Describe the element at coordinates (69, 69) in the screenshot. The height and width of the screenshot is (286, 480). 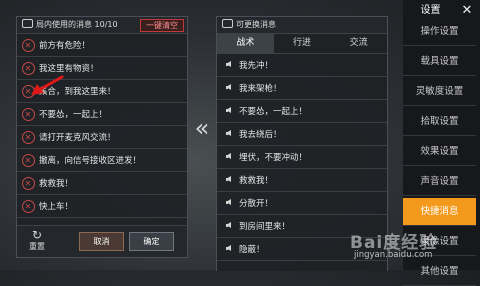
I see `message-text: 我这里有物资！` at that location.